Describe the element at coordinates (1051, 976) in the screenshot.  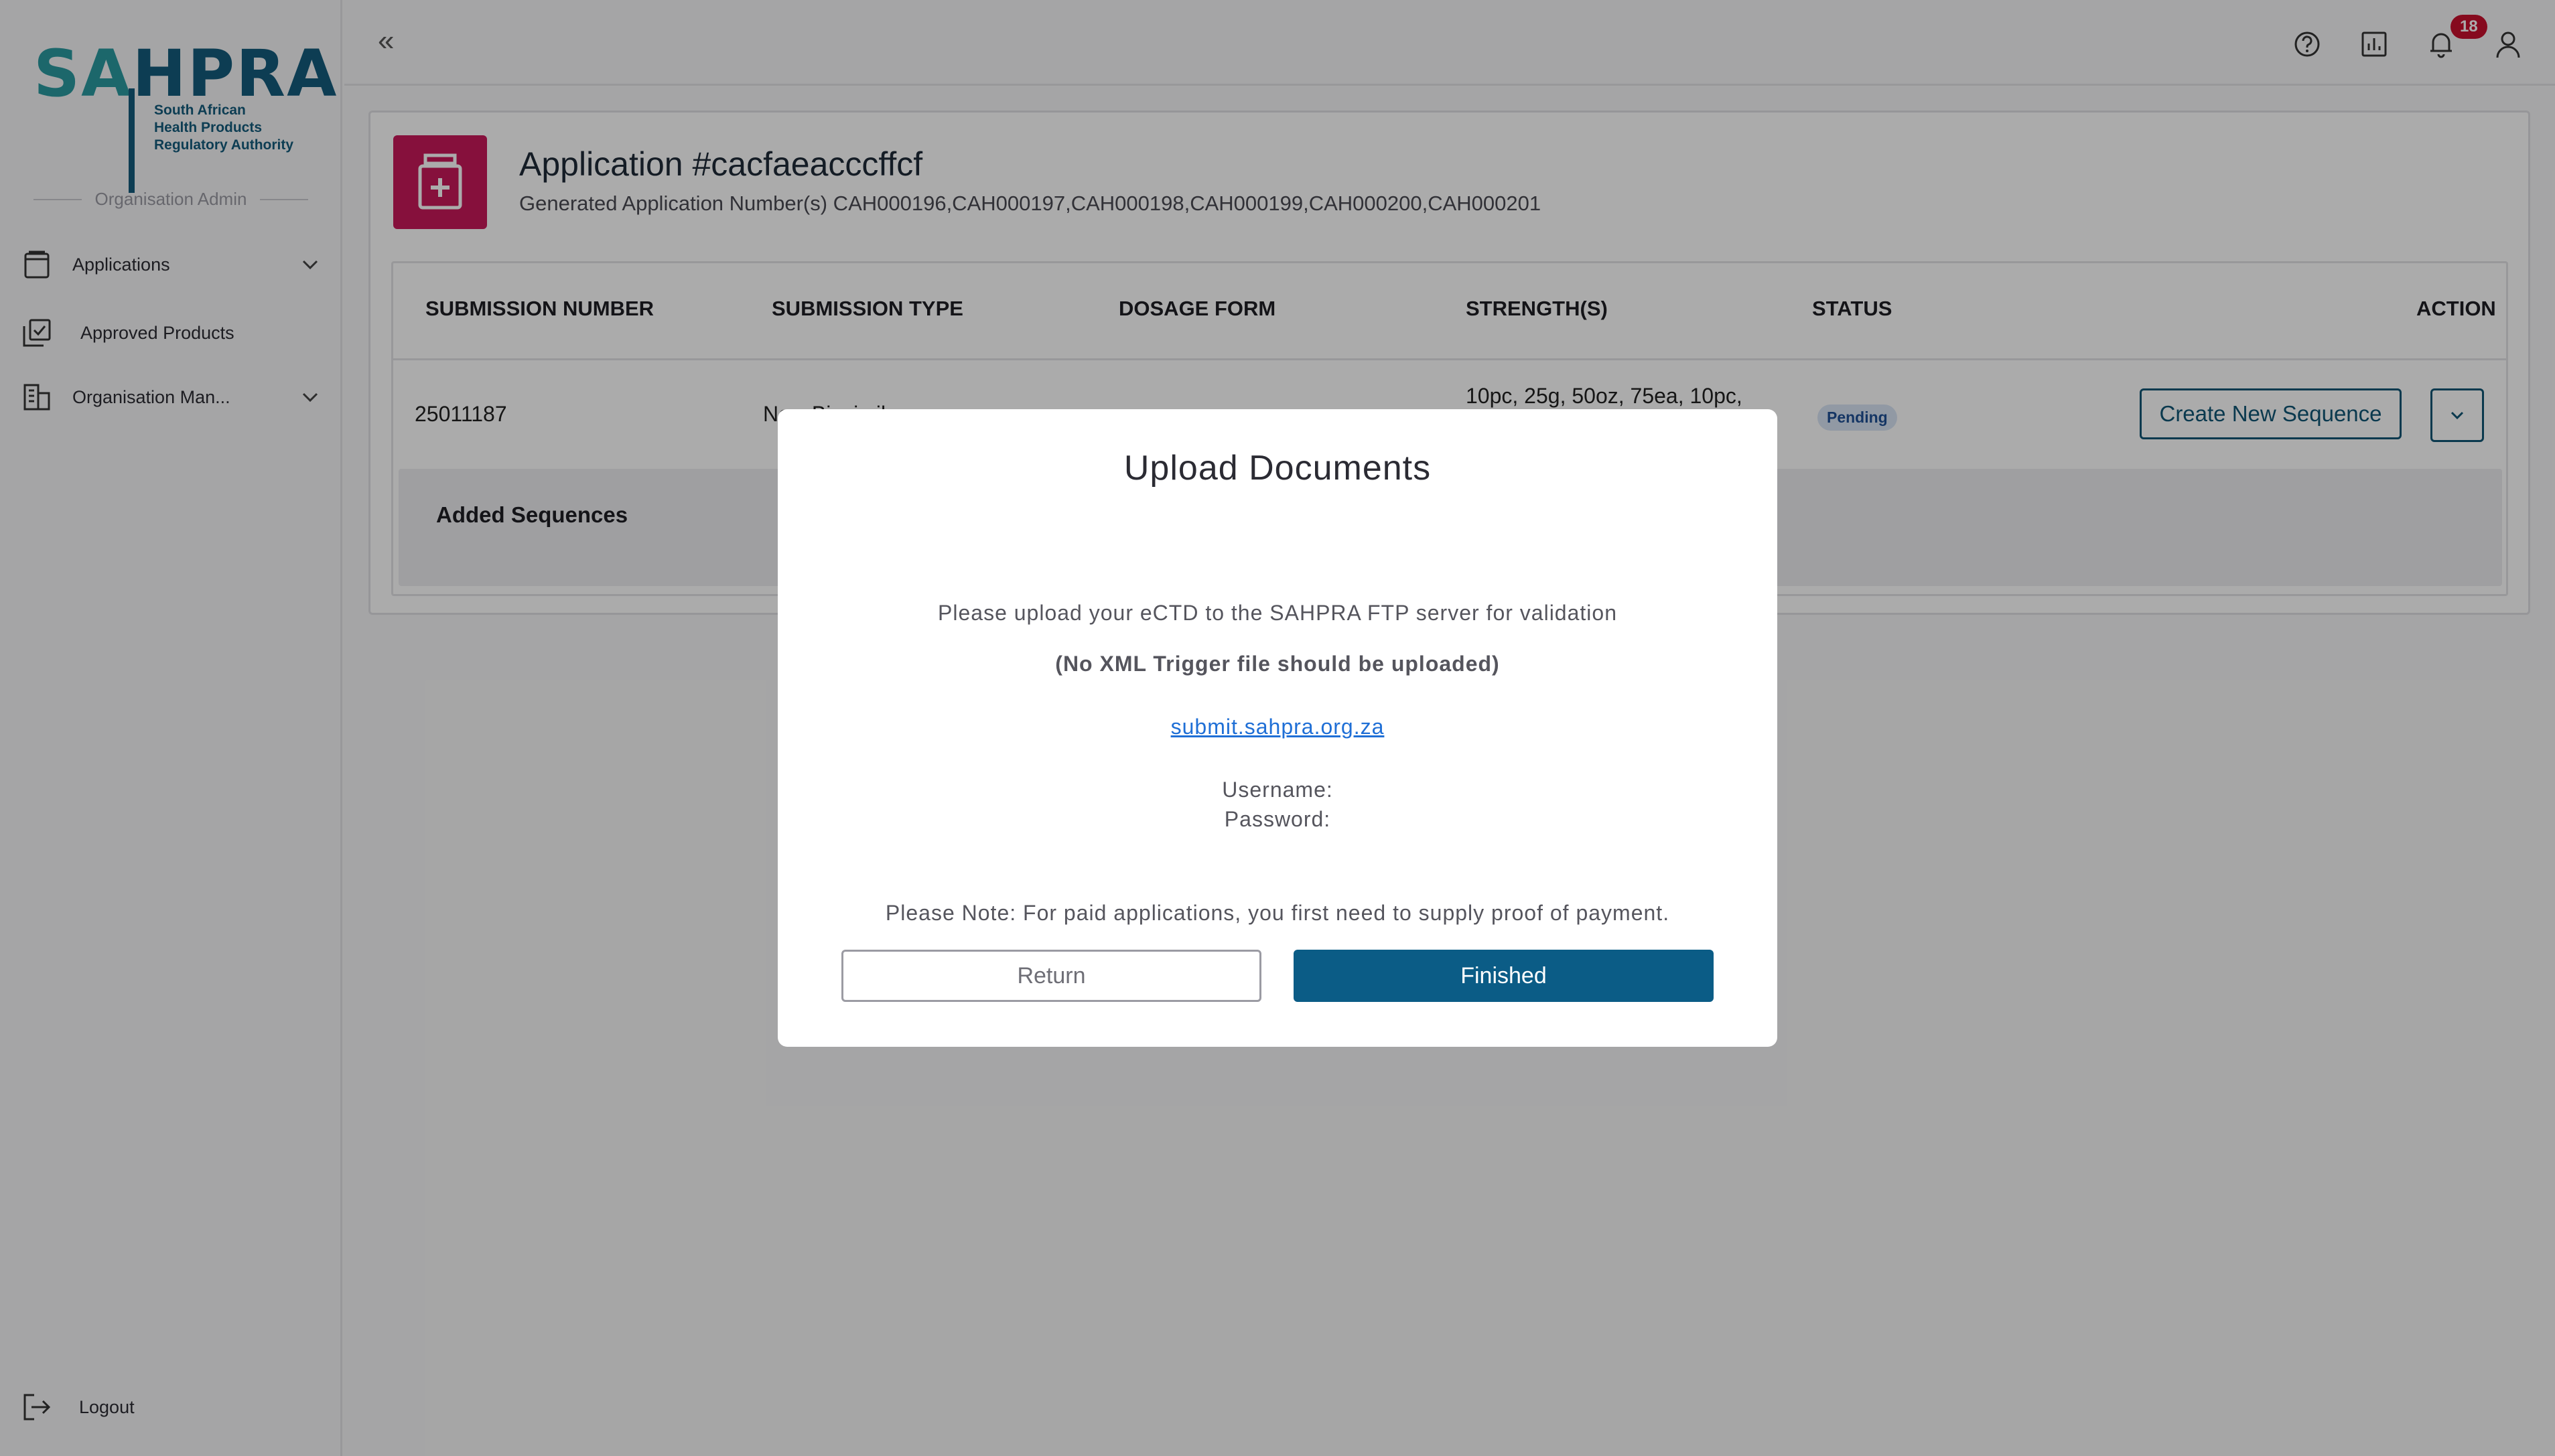
I see `return-button: Return` at that location.